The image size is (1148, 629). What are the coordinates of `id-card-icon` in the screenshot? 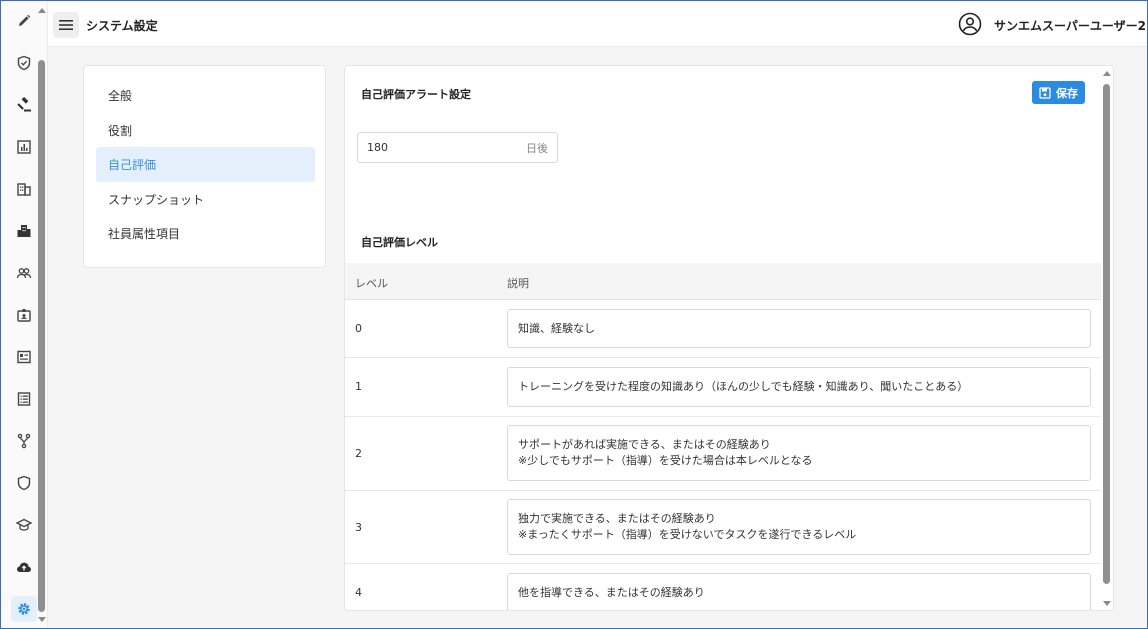 It's located at (24, 315).